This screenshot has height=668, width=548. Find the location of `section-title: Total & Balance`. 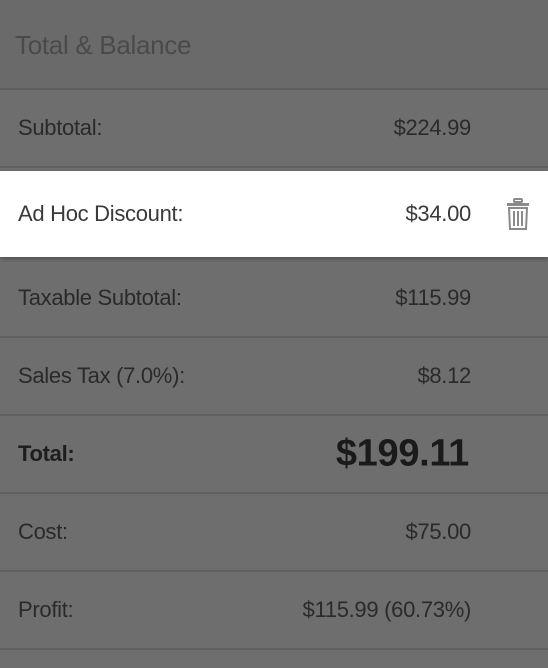

section-title: Total & Balance is located at coordinates (103, 45).